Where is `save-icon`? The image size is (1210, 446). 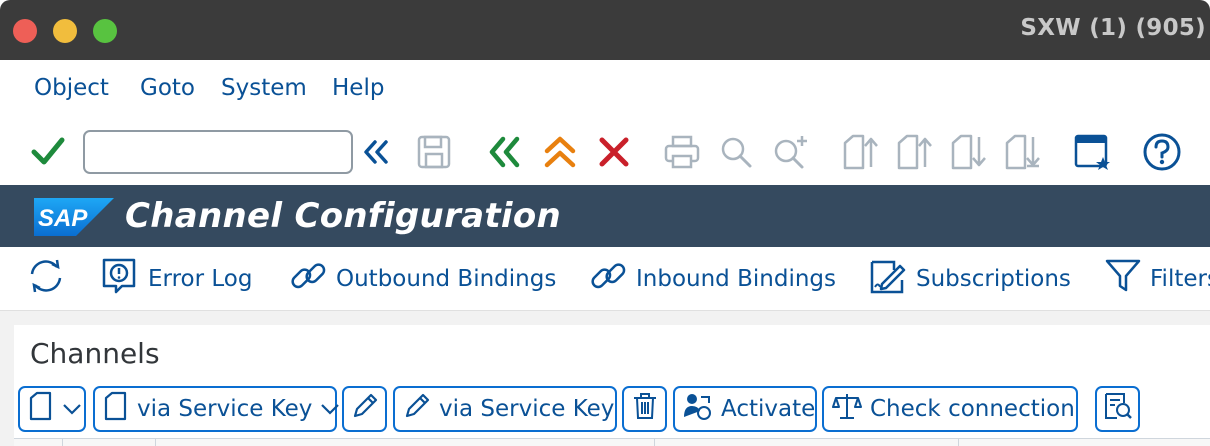
save-icon is located at coordinates (434, 152).